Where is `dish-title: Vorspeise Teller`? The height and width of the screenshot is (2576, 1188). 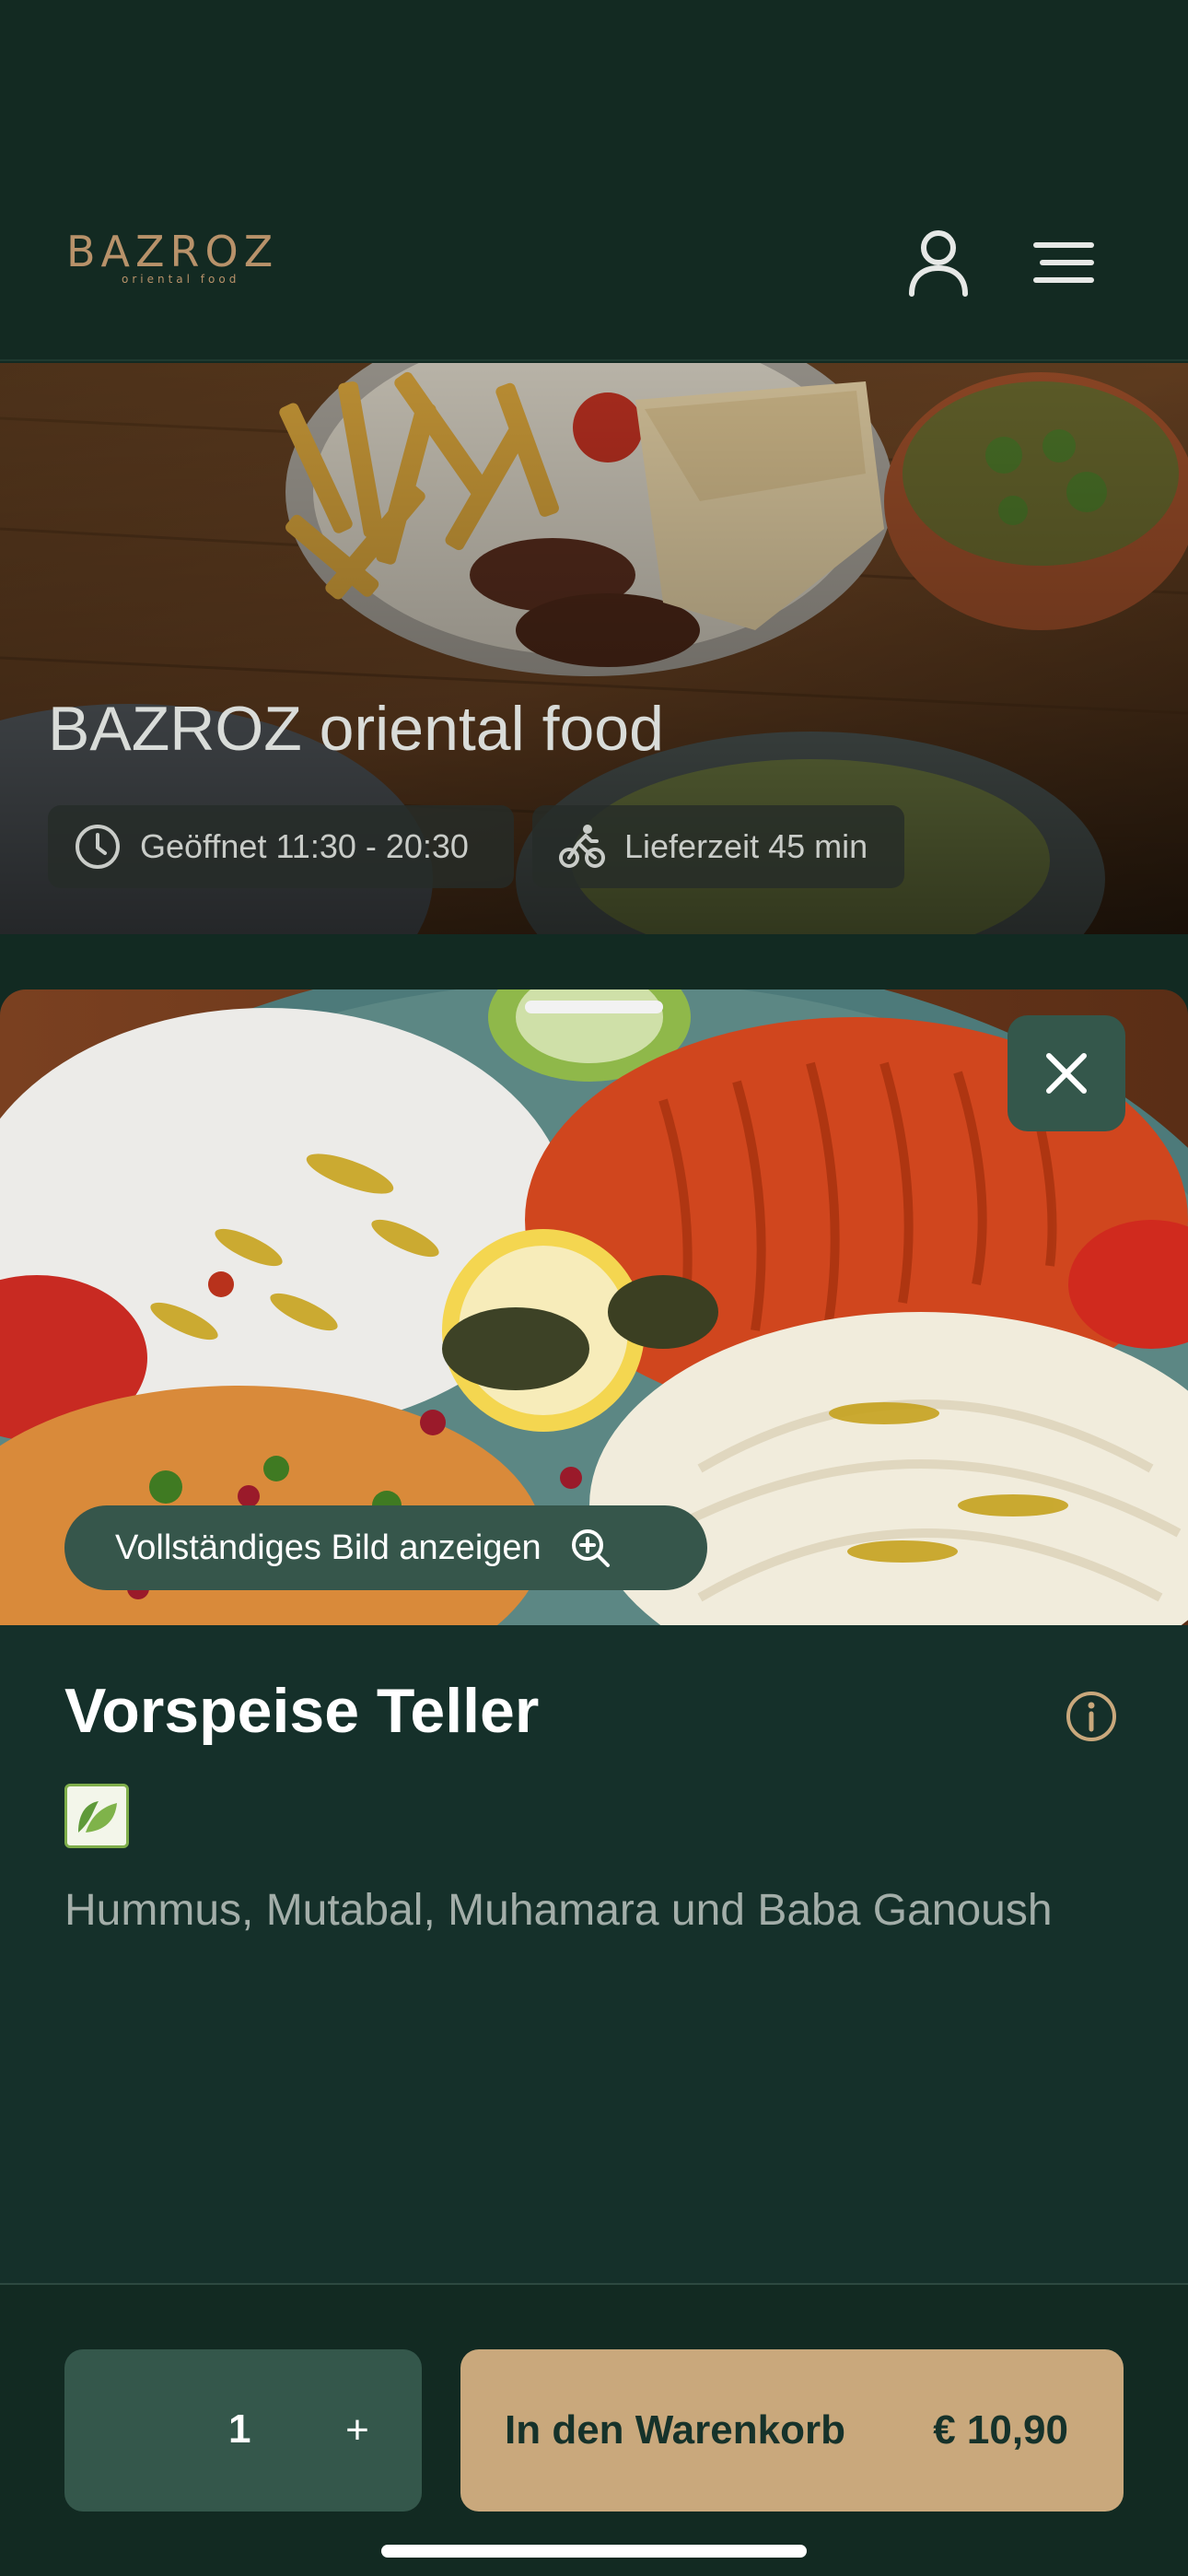
dish-title: Vorspeise Teller is located at coordinates (302, 1711).